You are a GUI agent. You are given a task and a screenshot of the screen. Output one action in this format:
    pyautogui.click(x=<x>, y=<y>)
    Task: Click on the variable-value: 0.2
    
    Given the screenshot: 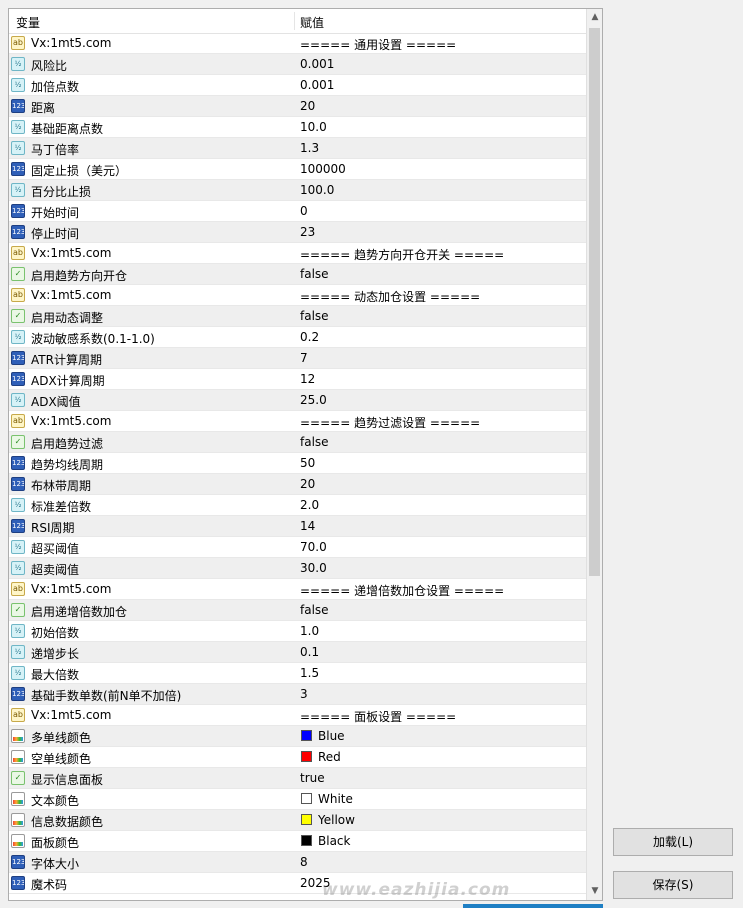 What is the action you would take?
    pyautogui.click(x=309, y=337)
    